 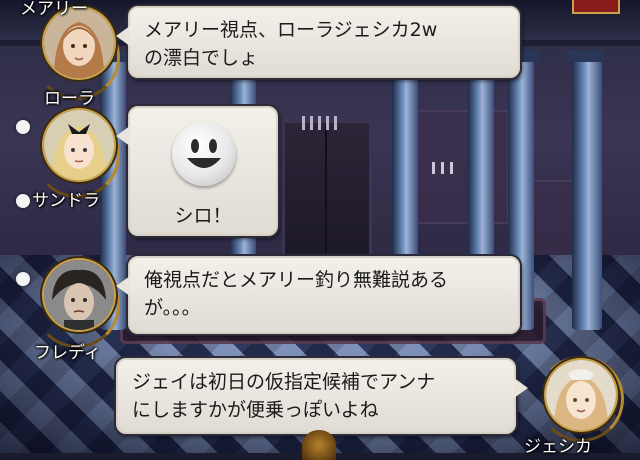 What do you see at coordinates (318, 42) in the screenshot?
I see `chat-bubble-laura: メアリー視点、ローラジェシカ2w の漂白でしょ` at bounding box center [318, 42].